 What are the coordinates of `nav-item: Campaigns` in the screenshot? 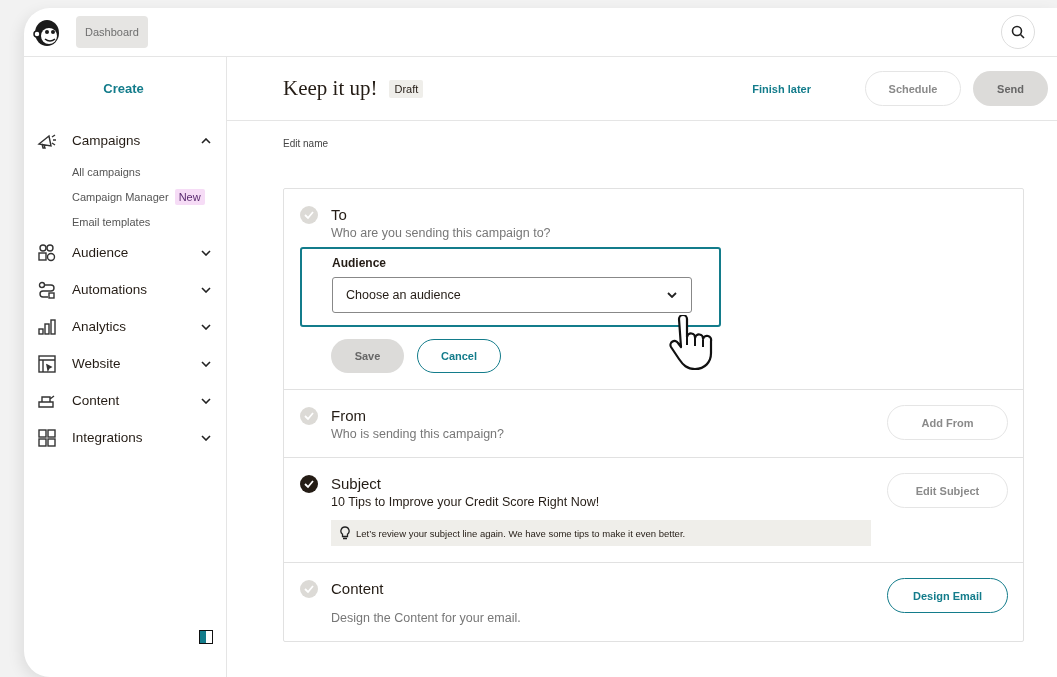 It's located at (123, 140).